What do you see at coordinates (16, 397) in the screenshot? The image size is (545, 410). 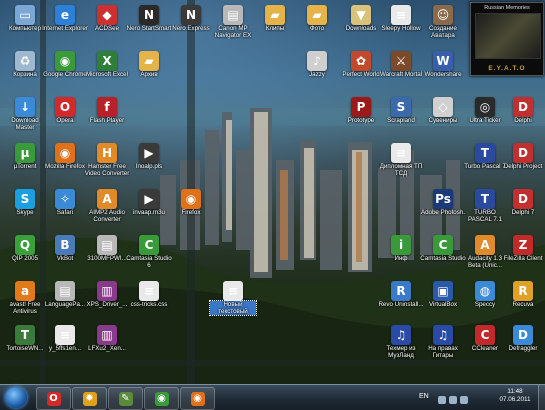 I see `start-button` at bounding box center [16, 397].